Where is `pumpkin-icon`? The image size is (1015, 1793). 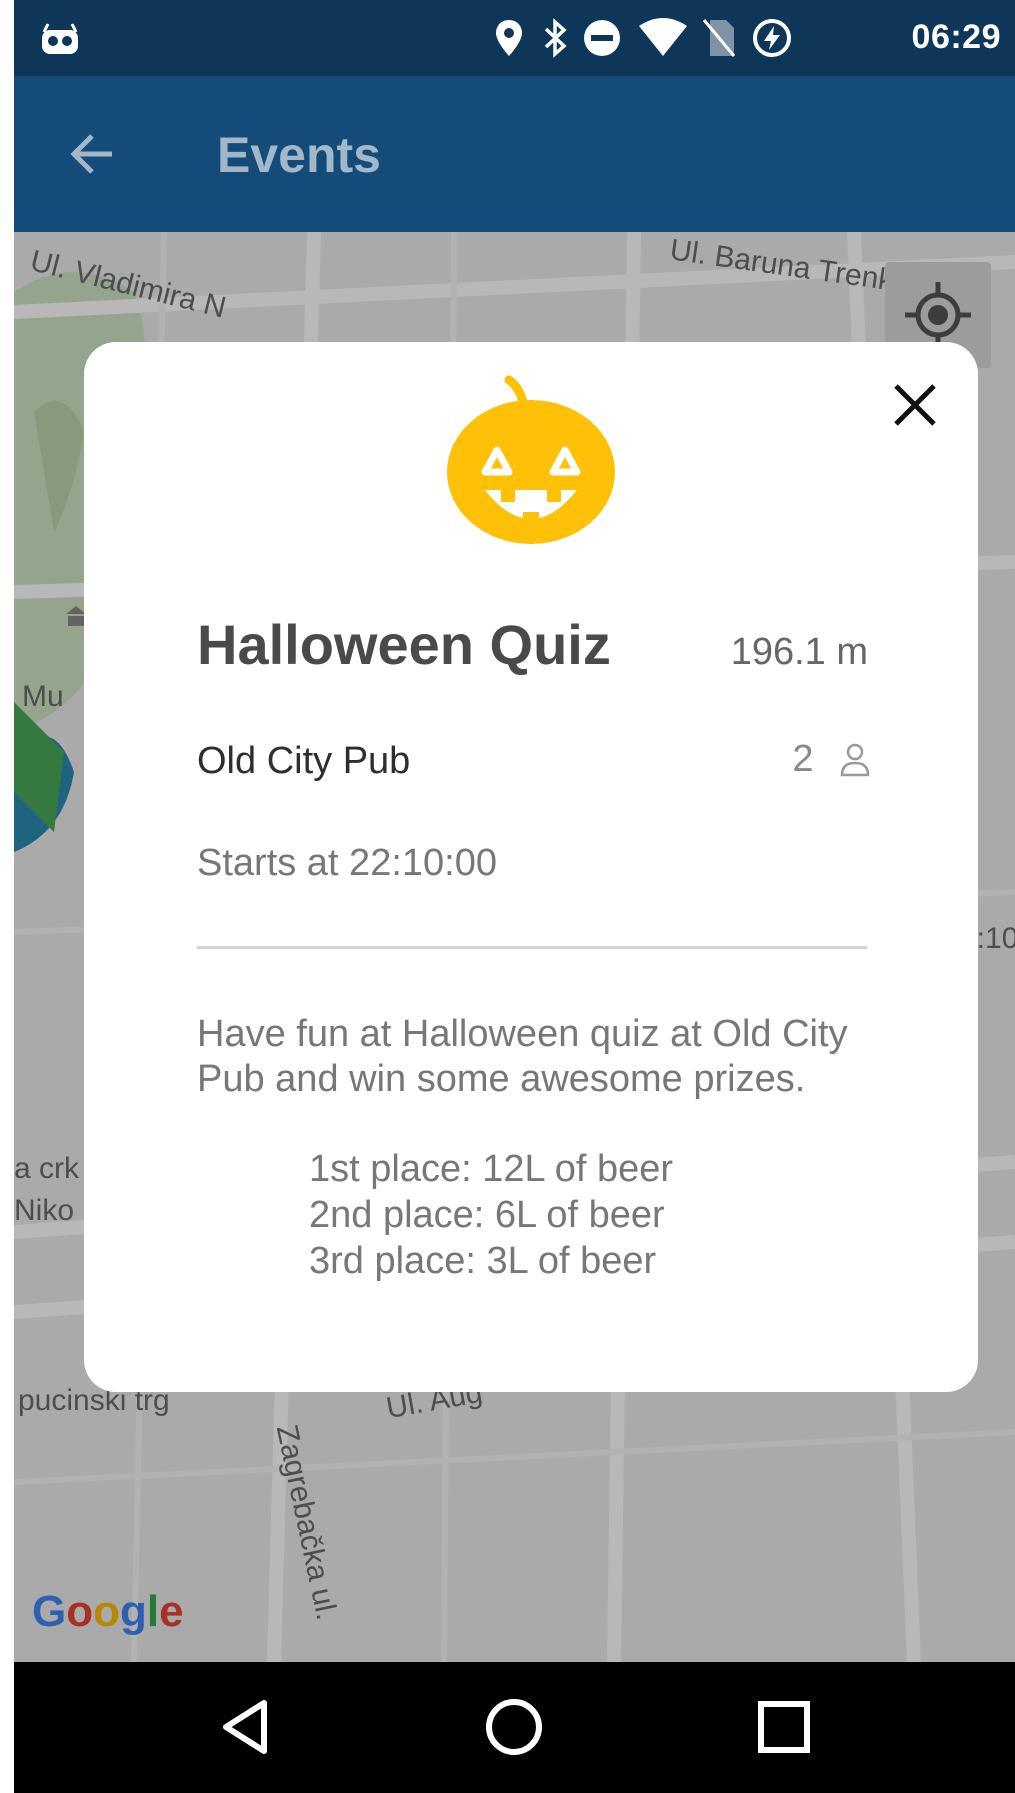 pumpkin-icon is located at coordinates (531, 459).